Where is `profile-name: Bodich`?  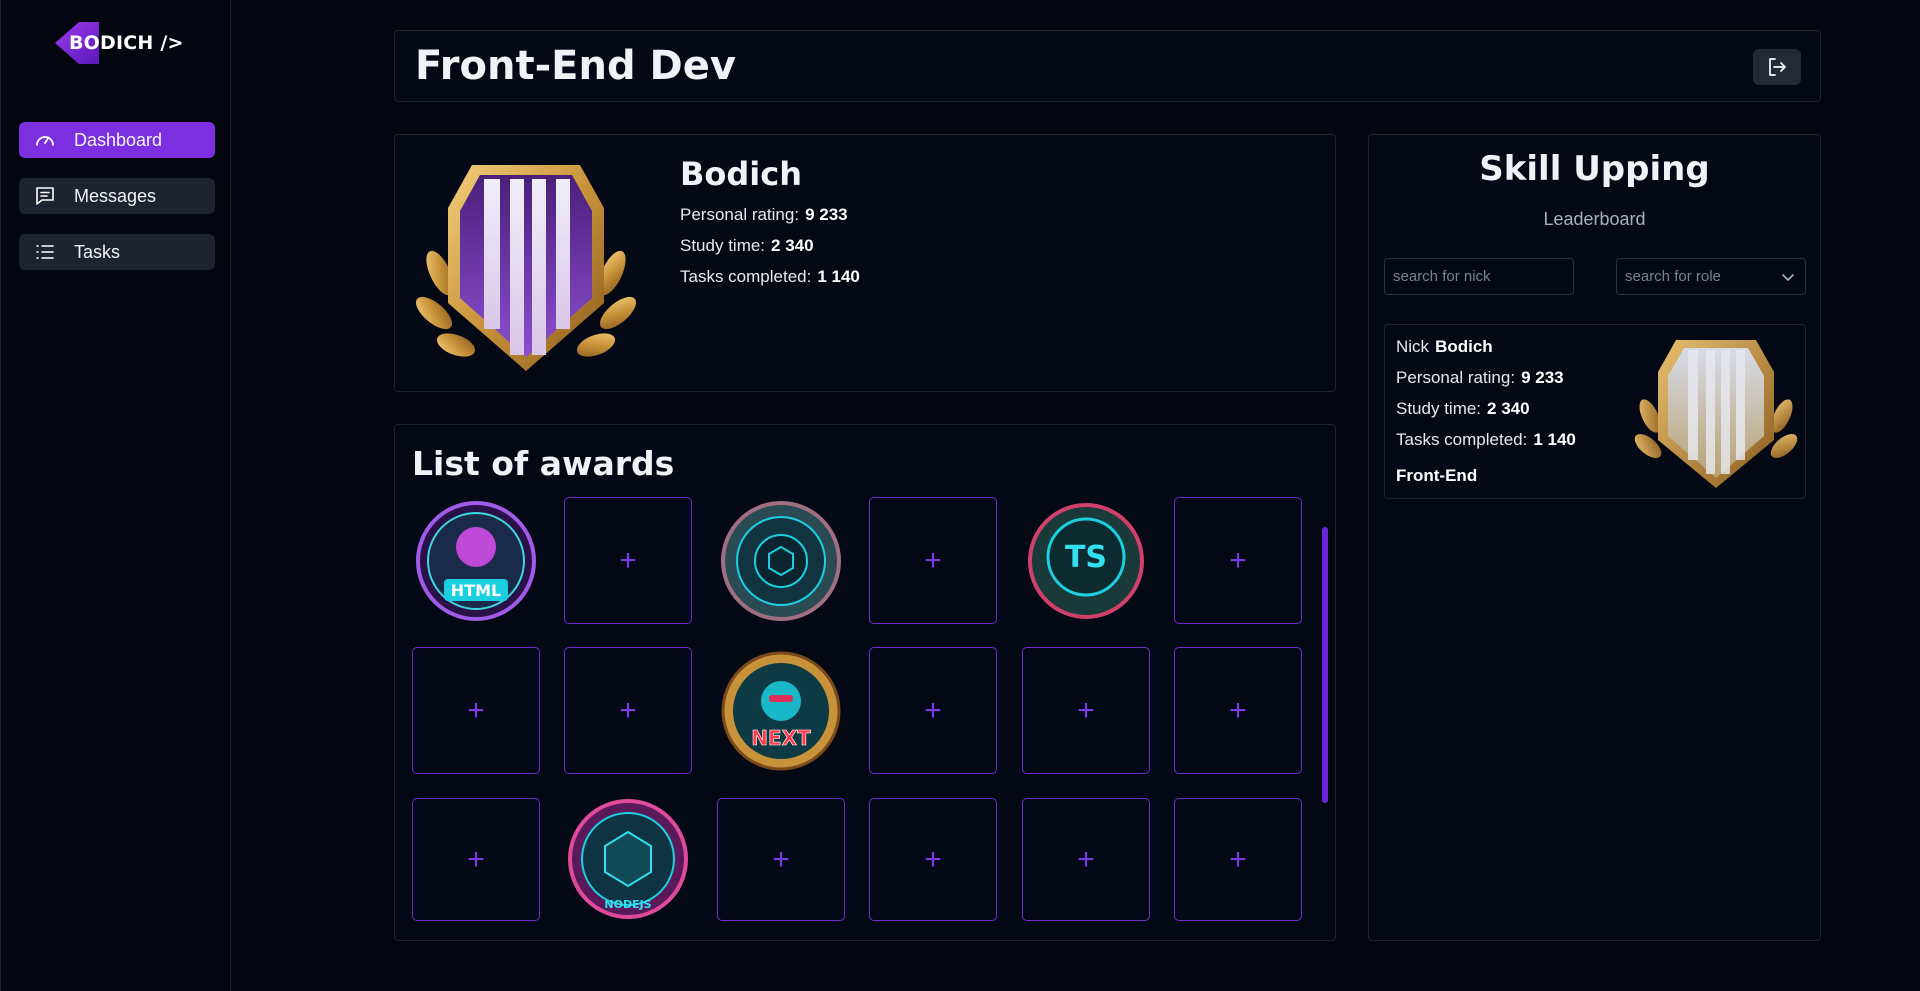 profile-name: Bodich is located at coordinates (741, 174).